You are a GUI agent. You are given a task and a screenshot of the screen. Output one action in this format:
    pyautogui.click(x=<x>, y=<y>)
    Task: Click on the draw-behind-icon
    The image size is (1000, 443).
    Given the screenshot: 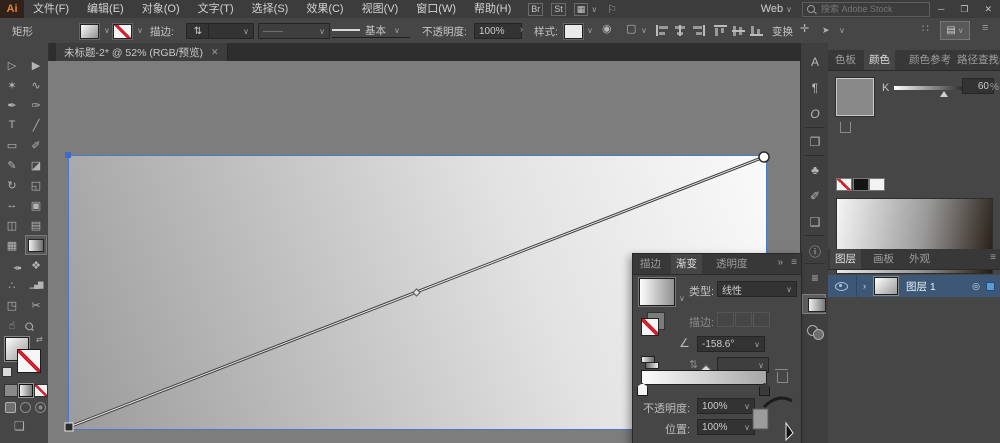 What is the action you would take?
    pyautogui.click(x=25, y=407)
    